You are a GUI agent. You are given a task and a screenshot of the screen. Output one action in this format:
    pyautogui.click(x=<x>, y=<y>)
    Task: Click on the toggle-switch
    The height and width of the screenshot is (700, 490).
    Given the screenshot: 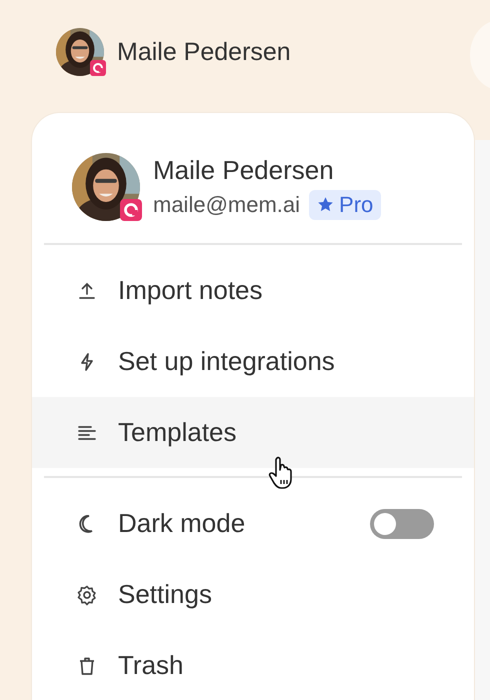 What is the action you would take?
    pyautogui.click(x=402, y=523)
    